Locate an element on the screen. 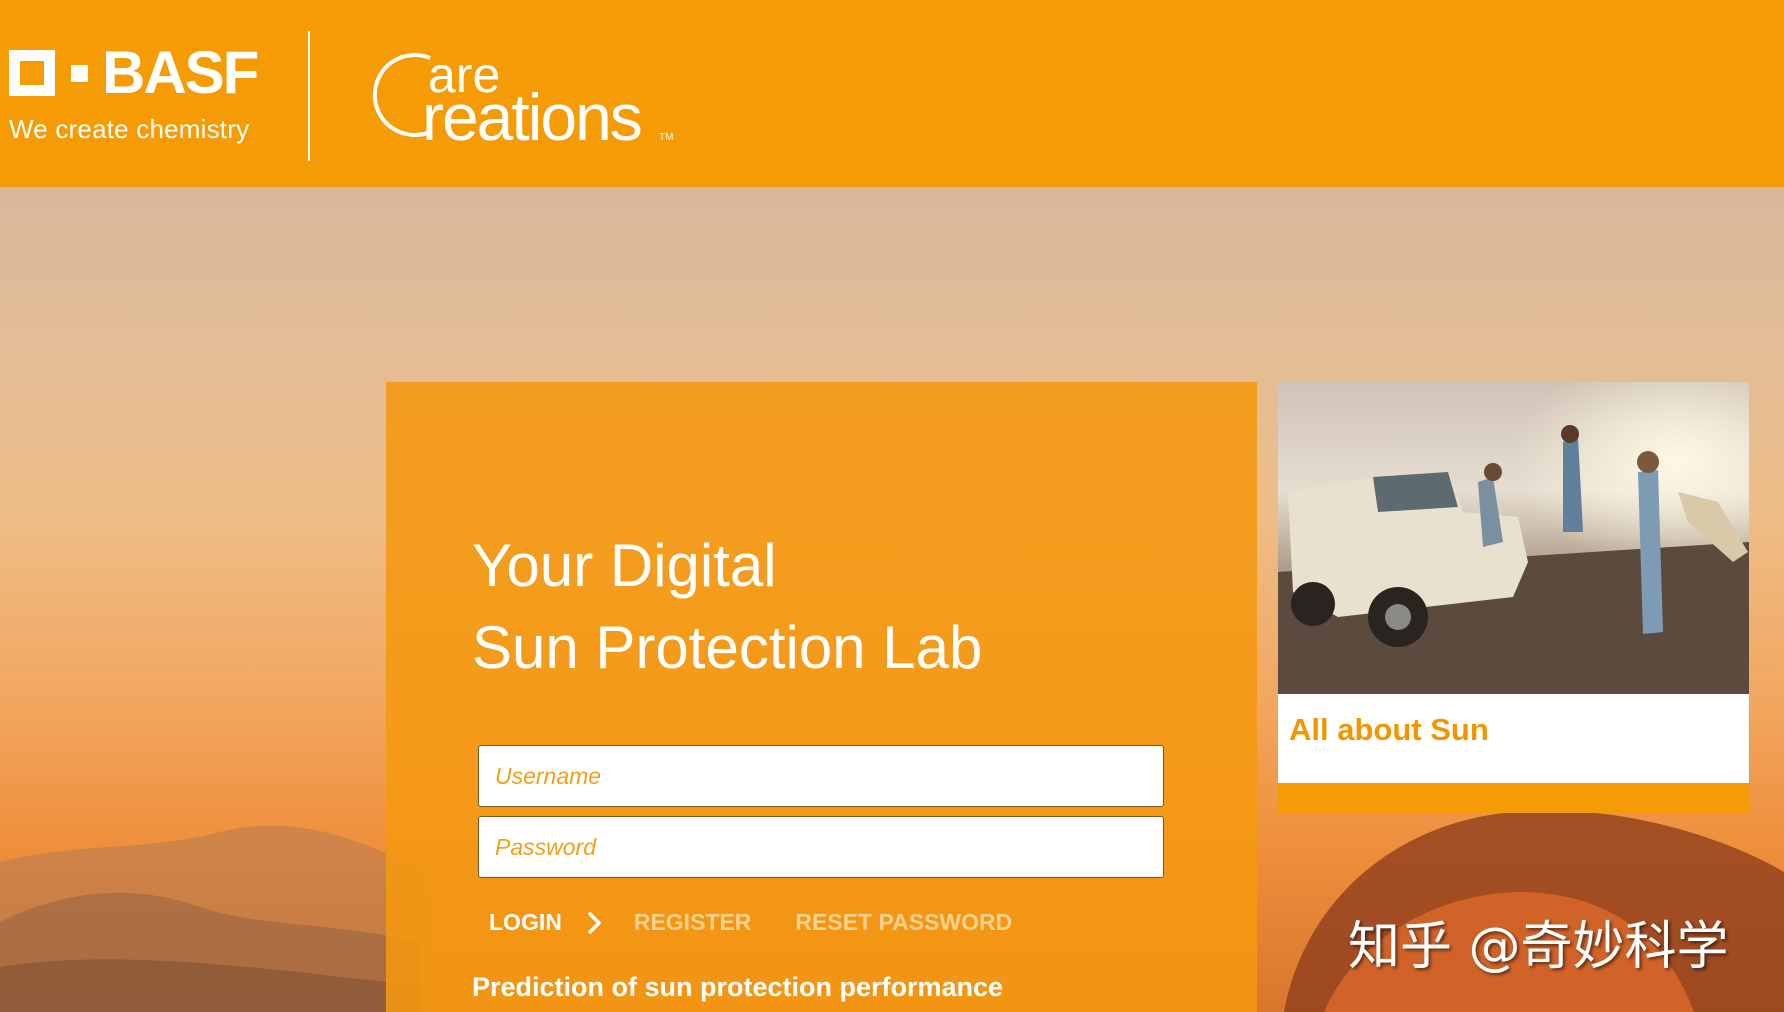 The image size is (1784, 1012). chevron-right-icon is located at coordinates (595, 923).